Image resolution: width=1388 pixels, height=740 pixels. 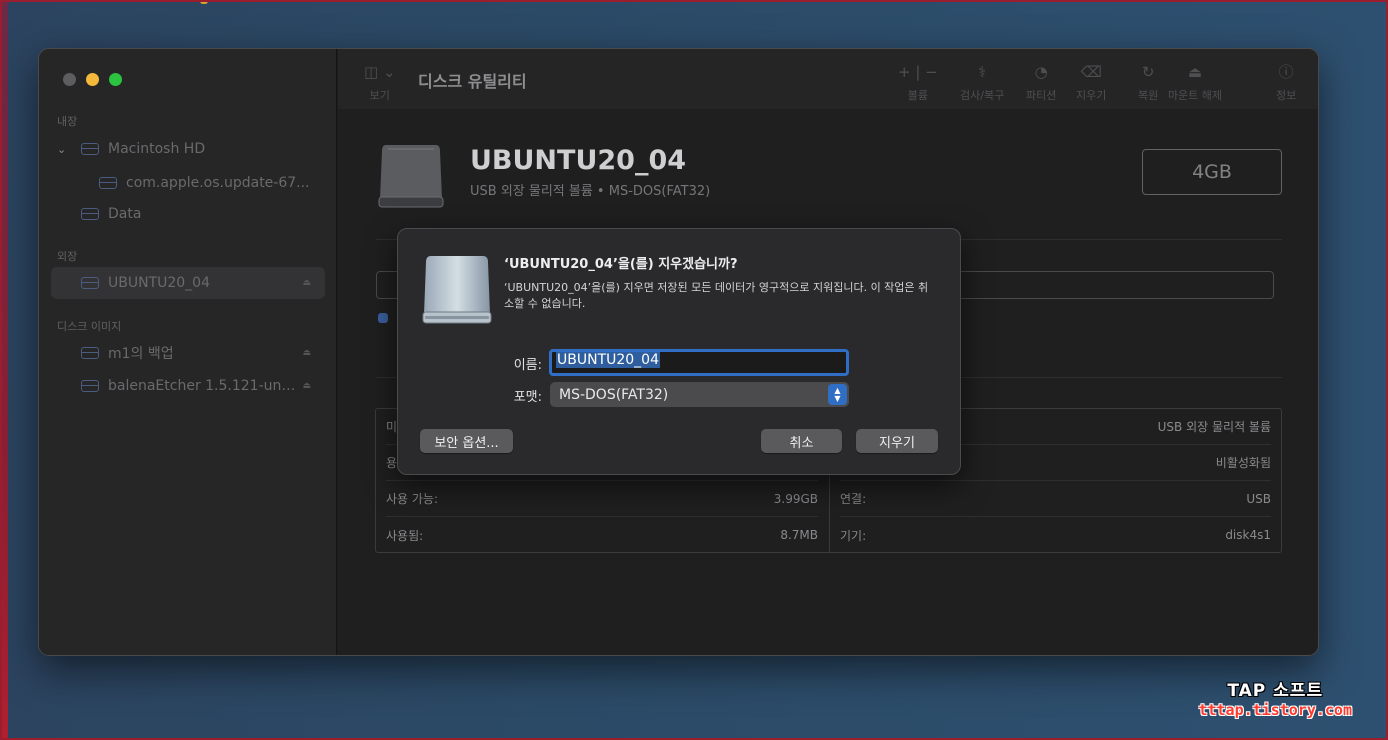 What do you see at coordinates (405, 535) in the screenshot?
I see `info-label: 사용됨:` at bounding box center [405, 535].